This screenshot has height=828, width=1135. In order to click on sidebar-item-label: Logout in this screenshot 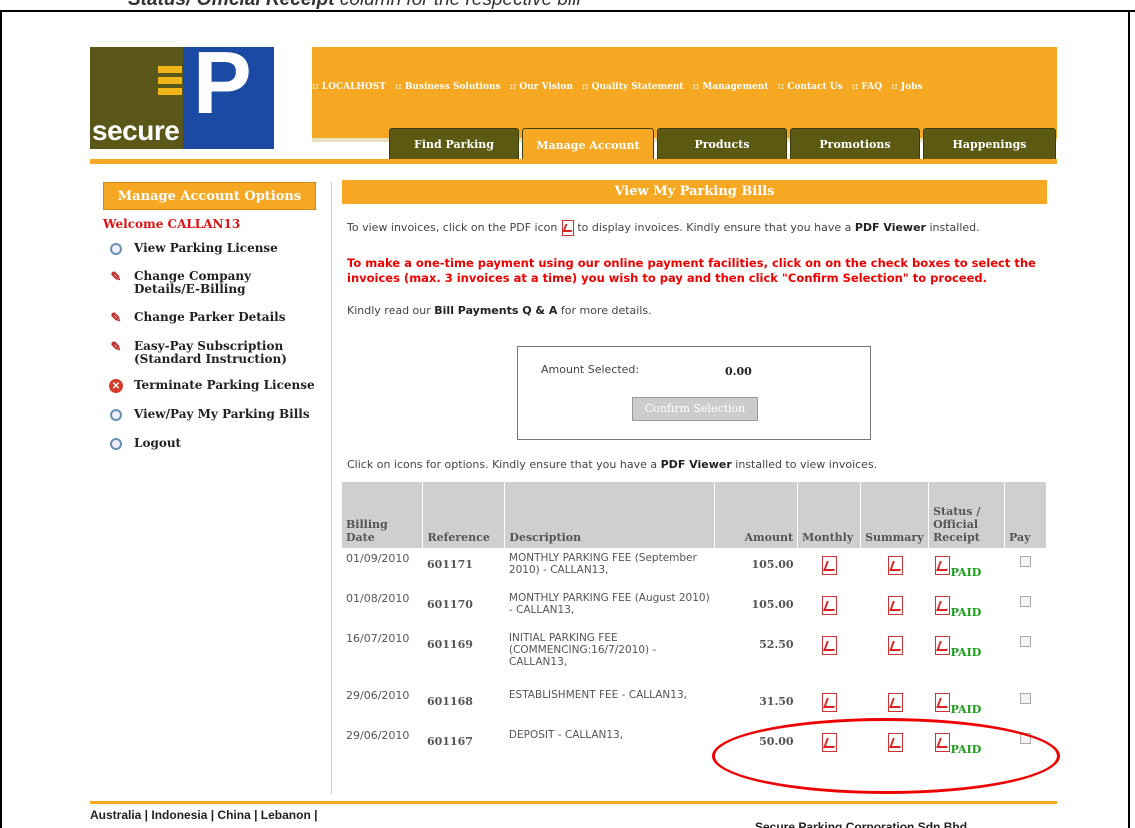, I will do `click(158, 443)`.